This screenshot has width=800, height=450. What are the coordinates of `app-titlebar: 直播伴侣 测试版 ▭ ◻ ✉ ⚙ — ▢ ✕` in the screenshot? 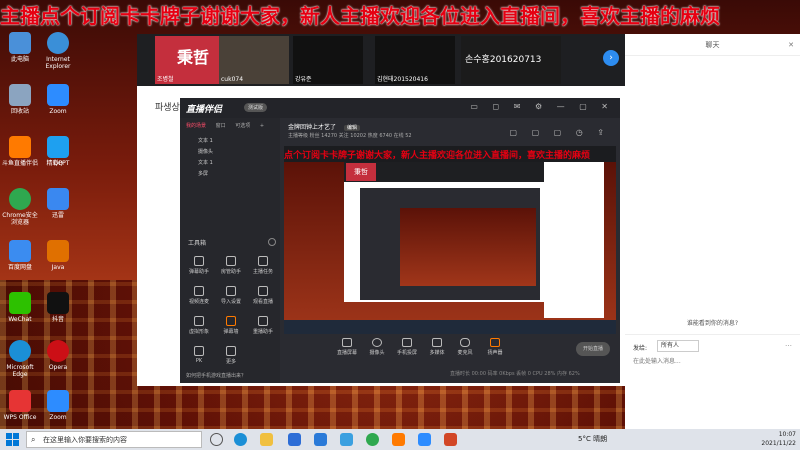 It's located at (400, 108).